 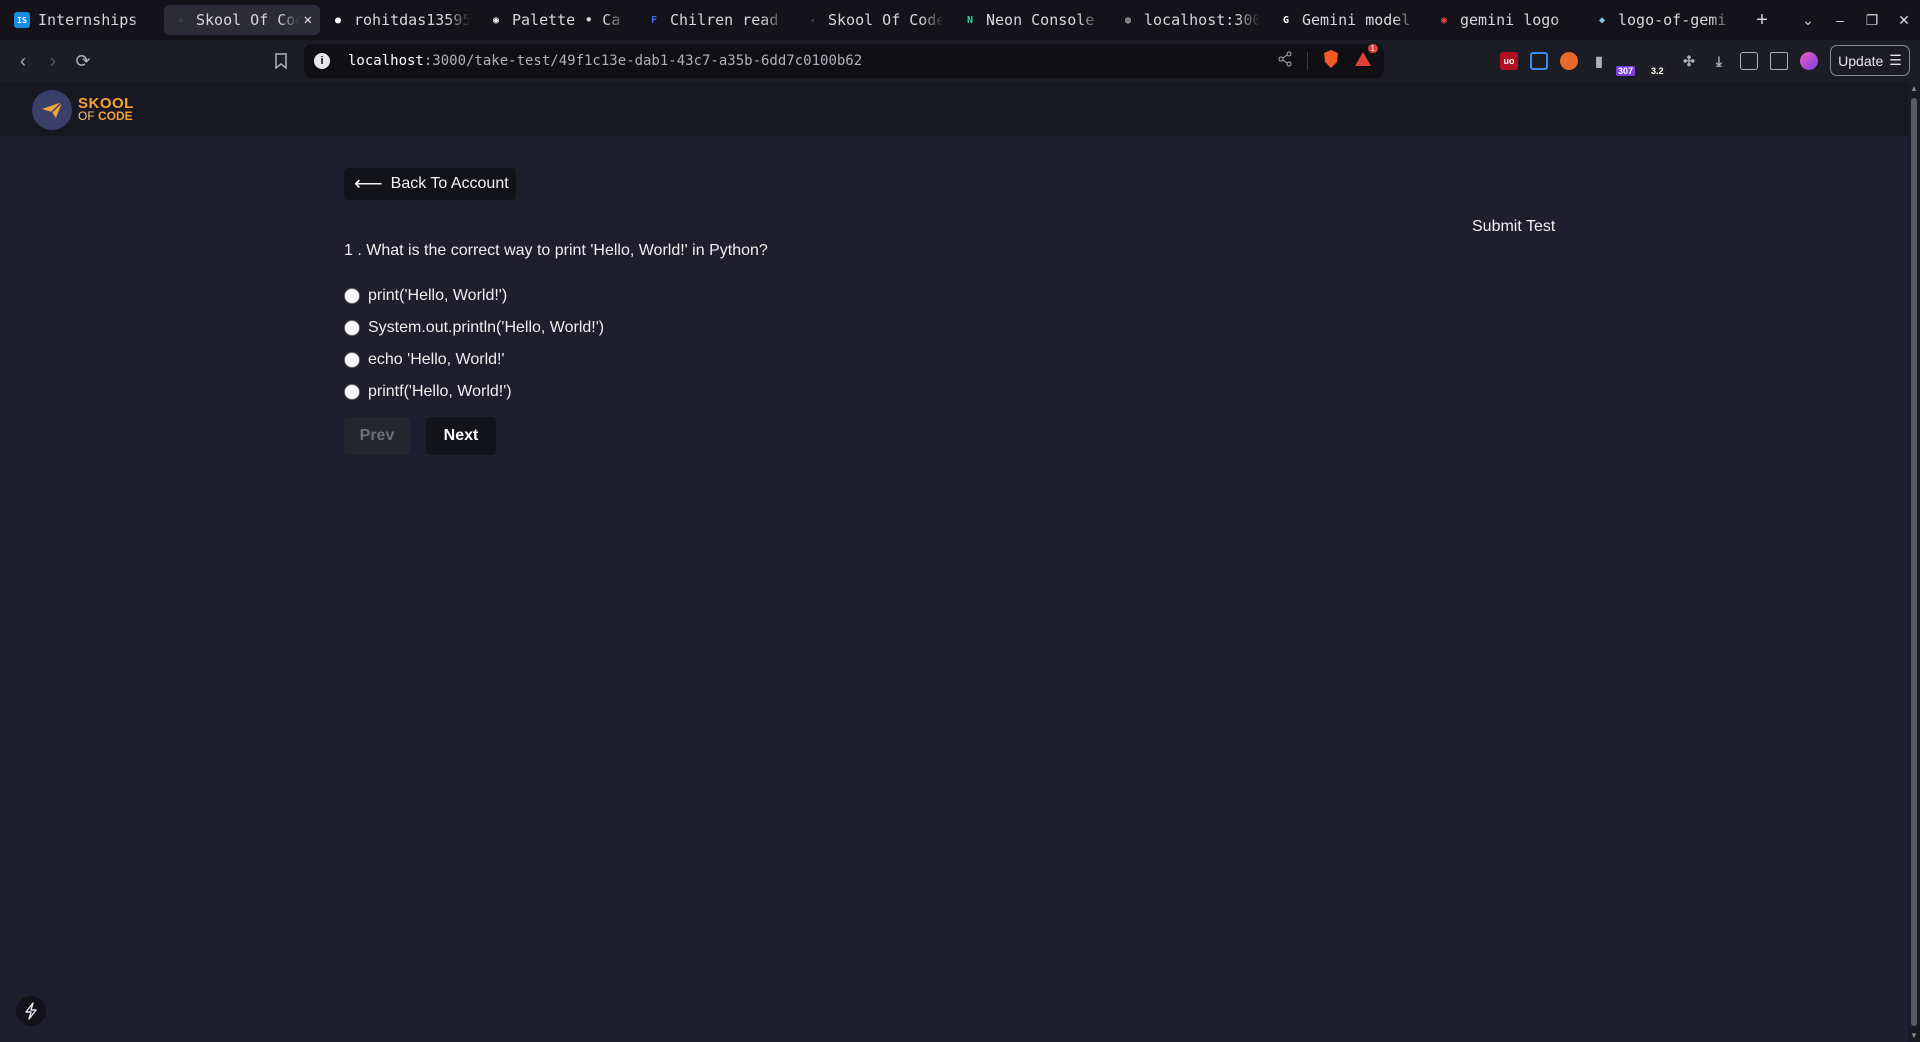 What do you see at coordinates (1914, 88) in the screenshot?
I see `scroll-up-icon: ▲` at bounding box center [1914, 88].